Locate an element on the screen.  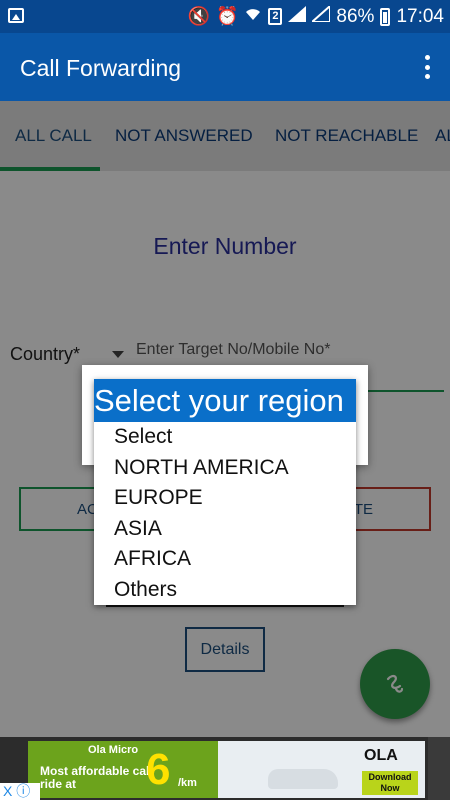
ad-brand-line: Ola Micro is located at coordinates (113, 750).